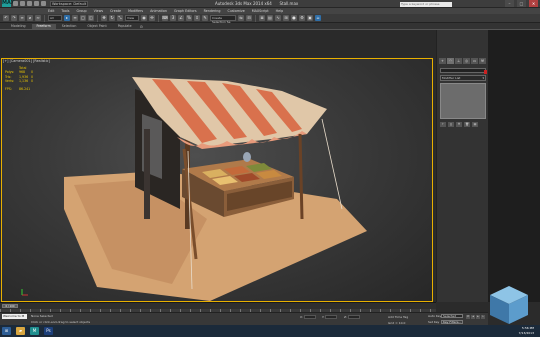  I want to click on window-crossing-icon: ◫, so click(91, 18).